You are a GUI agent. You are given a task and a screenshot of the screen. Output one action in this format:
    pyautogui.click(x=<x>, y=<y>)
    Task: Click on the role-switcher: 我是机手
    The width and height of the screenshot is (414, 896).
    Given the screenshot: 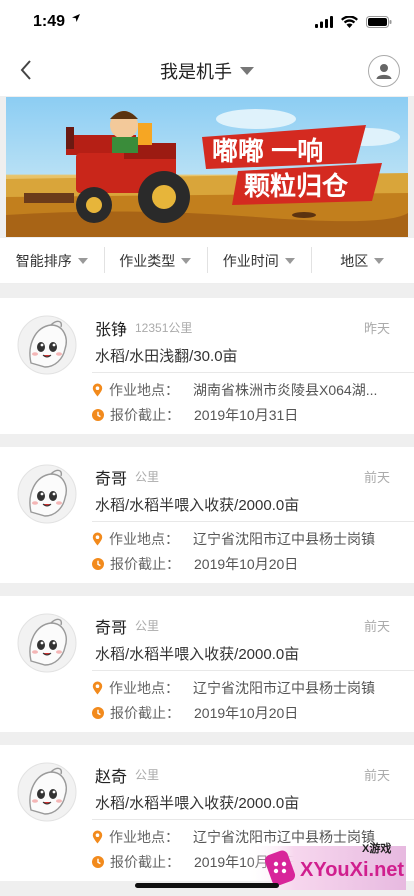 What is the action you would take?
    pyautogui.click(x=207, y=71)
    